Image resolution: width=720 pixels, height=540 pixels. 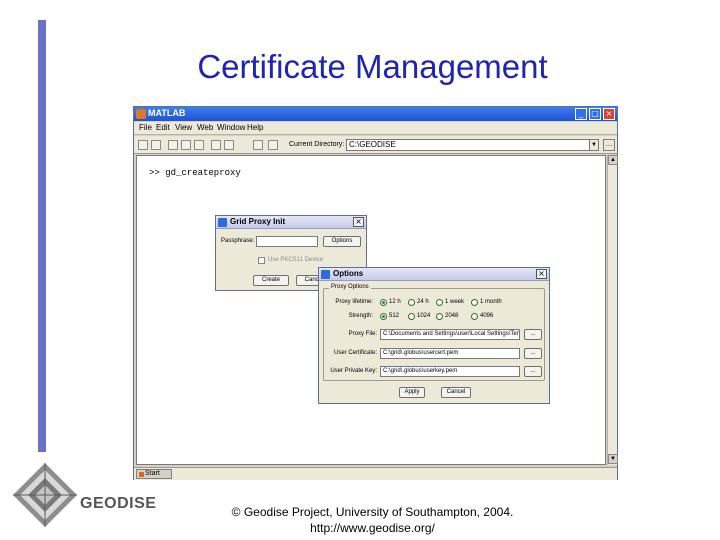 What do you see at coordinates (455, 302) in the screenshot?
I see `lifetime-option-1week: 1 week` at bounding box center [455, 302].